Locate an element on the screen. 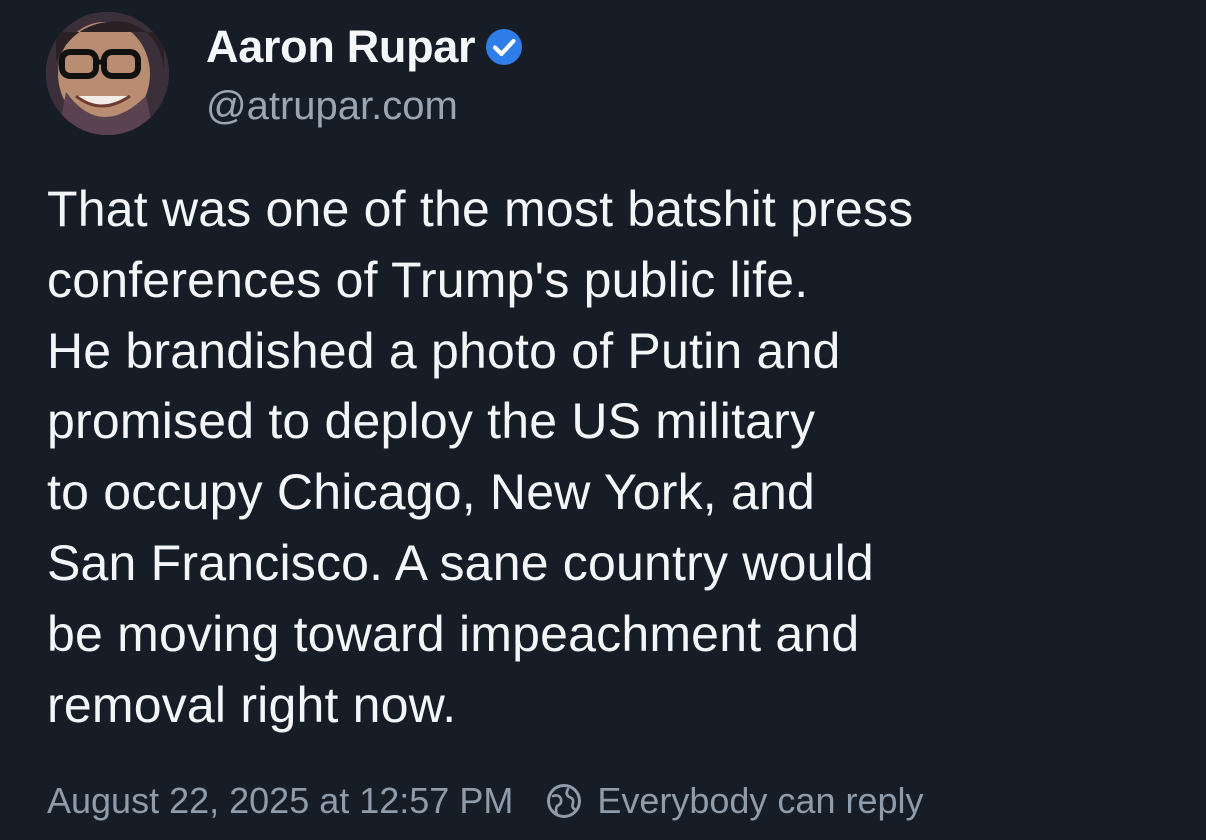  post-timestamp: August 22, 2025 at 12:57 PM is located at coordinates (280, 801).